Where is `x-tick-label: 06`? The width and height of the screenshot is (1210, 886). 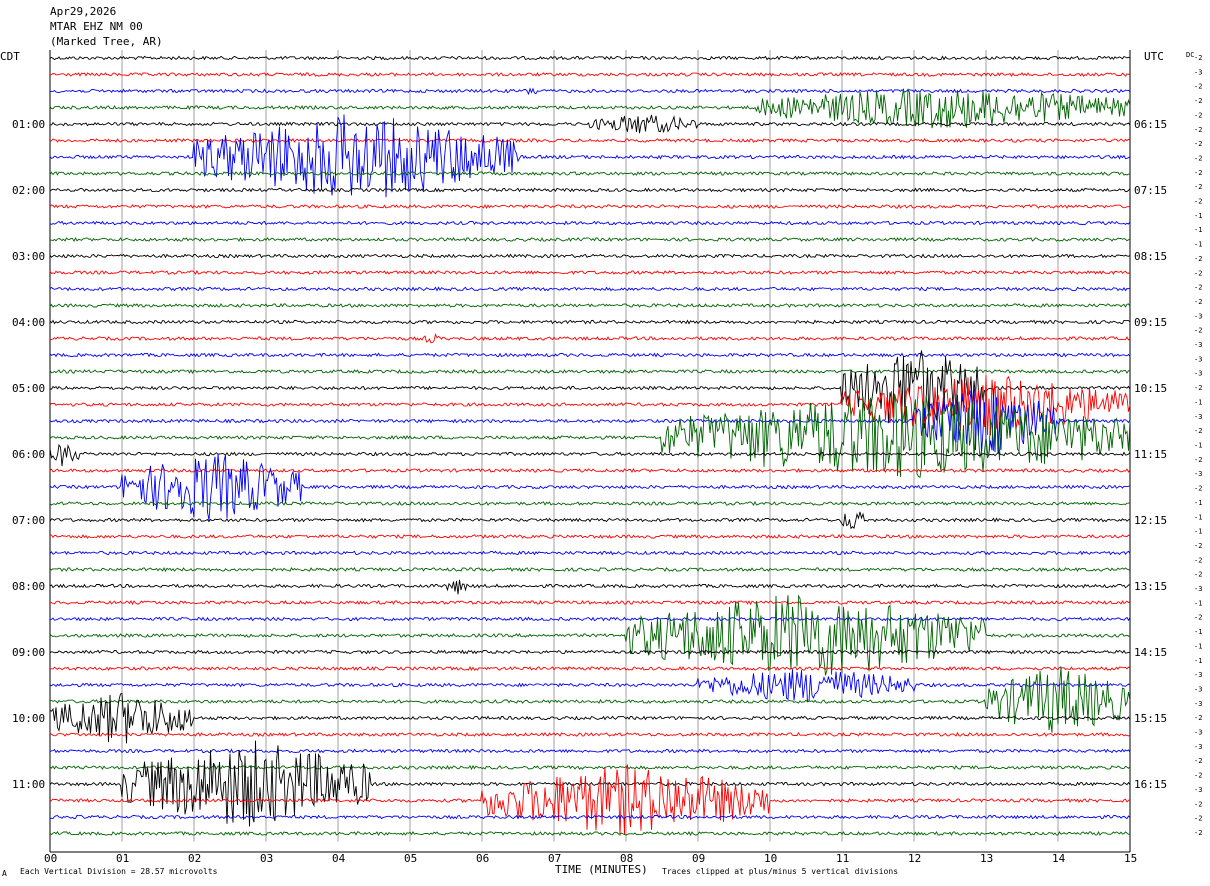
x-tick-label: 06 is located at coordinates (482, 858).